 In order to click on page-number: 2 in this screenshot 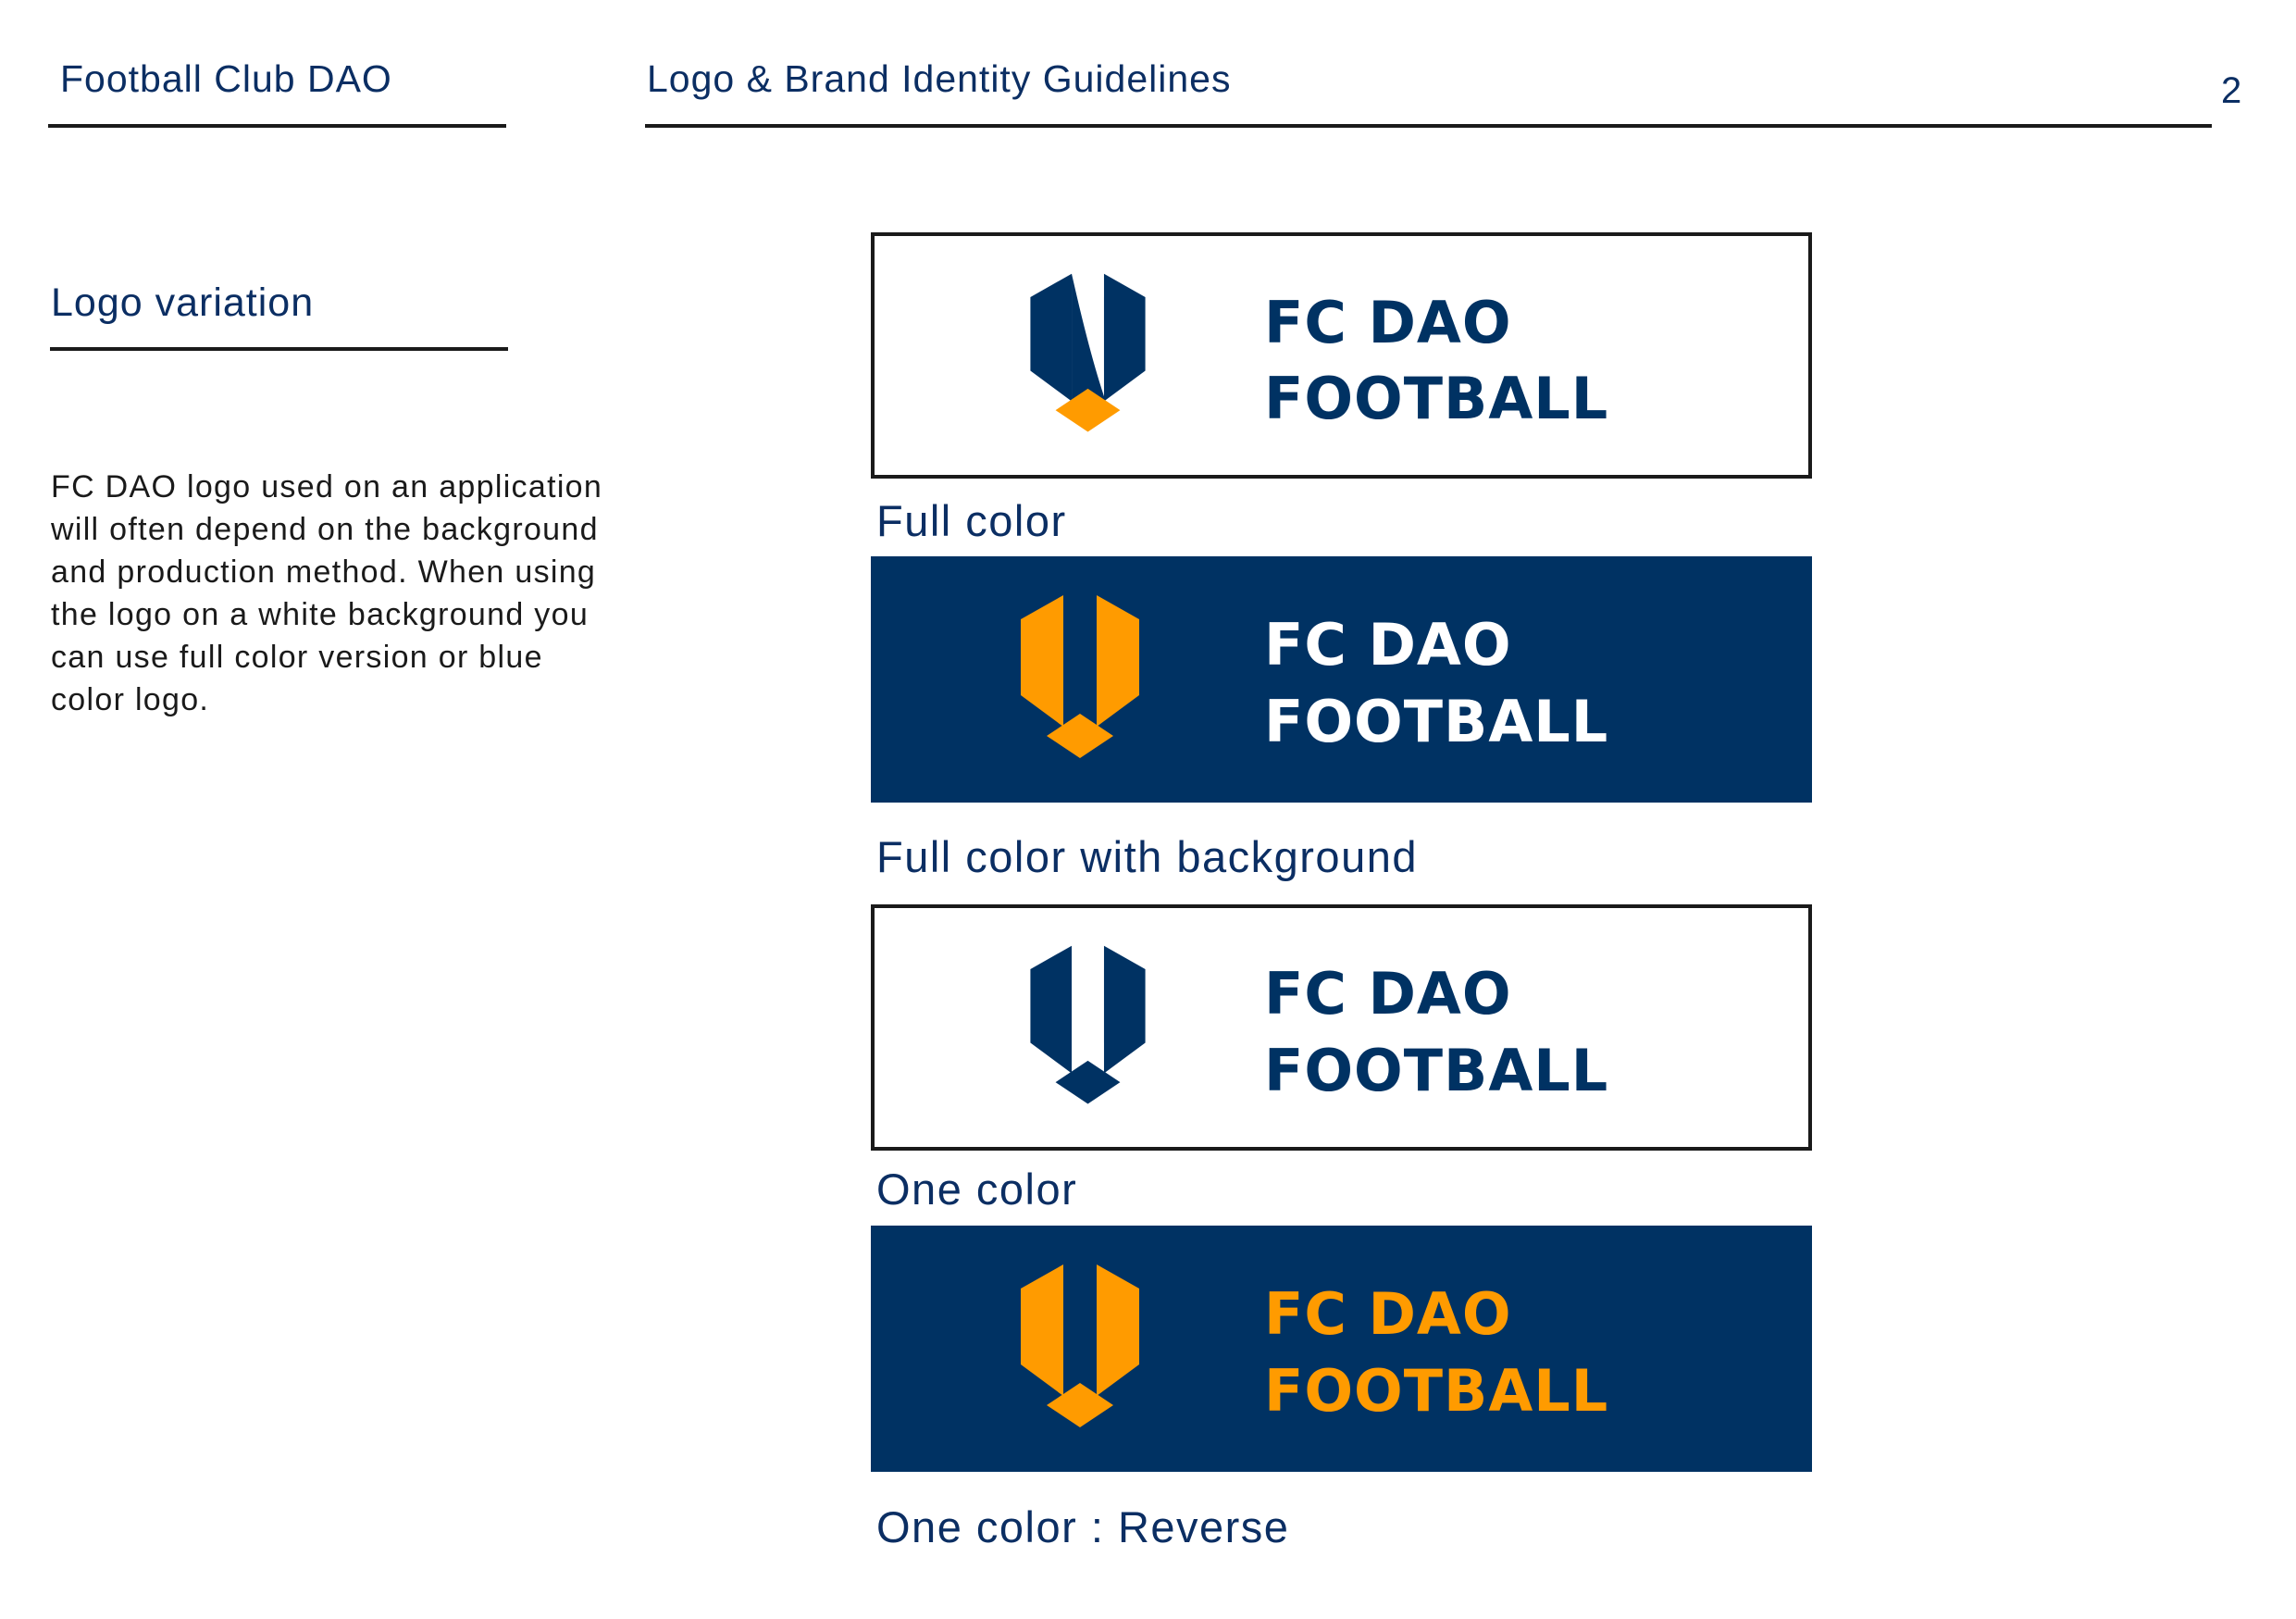, I will do `click(2231, 91)`.